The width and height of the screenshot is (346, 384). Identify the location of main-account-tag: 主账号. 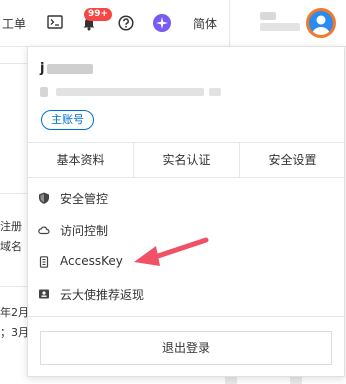
(67, 120).